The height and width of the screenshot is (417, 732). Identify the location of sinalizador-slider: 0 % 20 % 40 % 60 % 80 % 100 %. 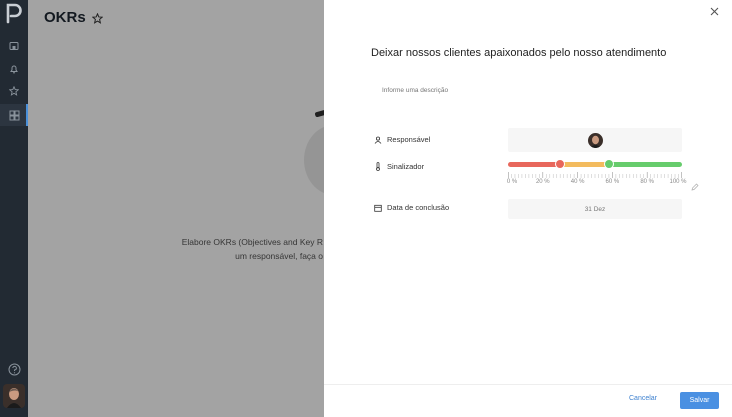
(596, 174).